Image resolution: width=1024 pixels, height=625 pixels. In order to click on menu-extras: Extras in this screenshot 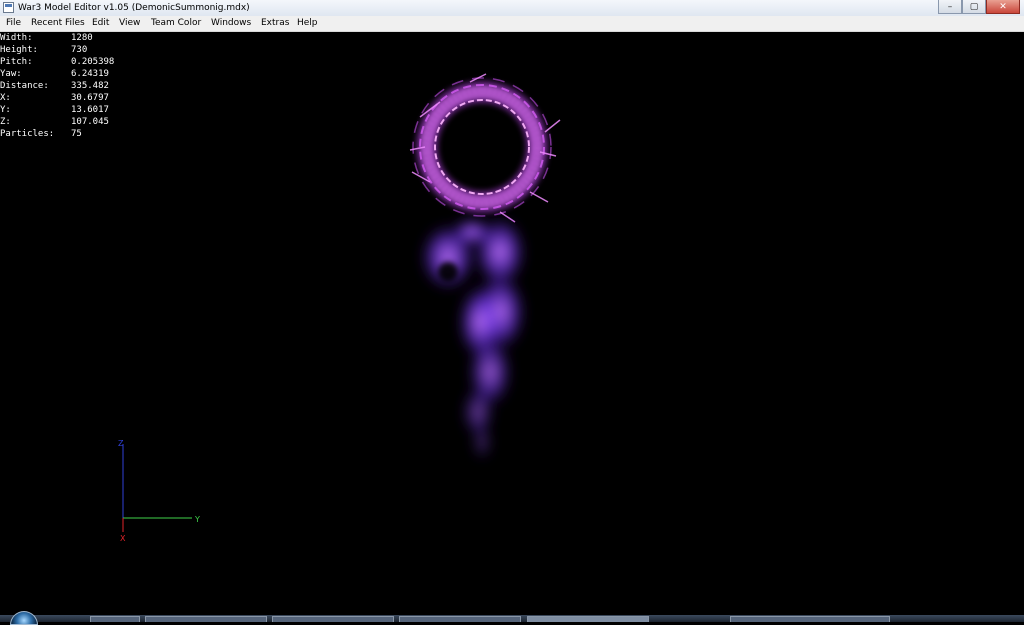, I will do `click(275, 23)`.